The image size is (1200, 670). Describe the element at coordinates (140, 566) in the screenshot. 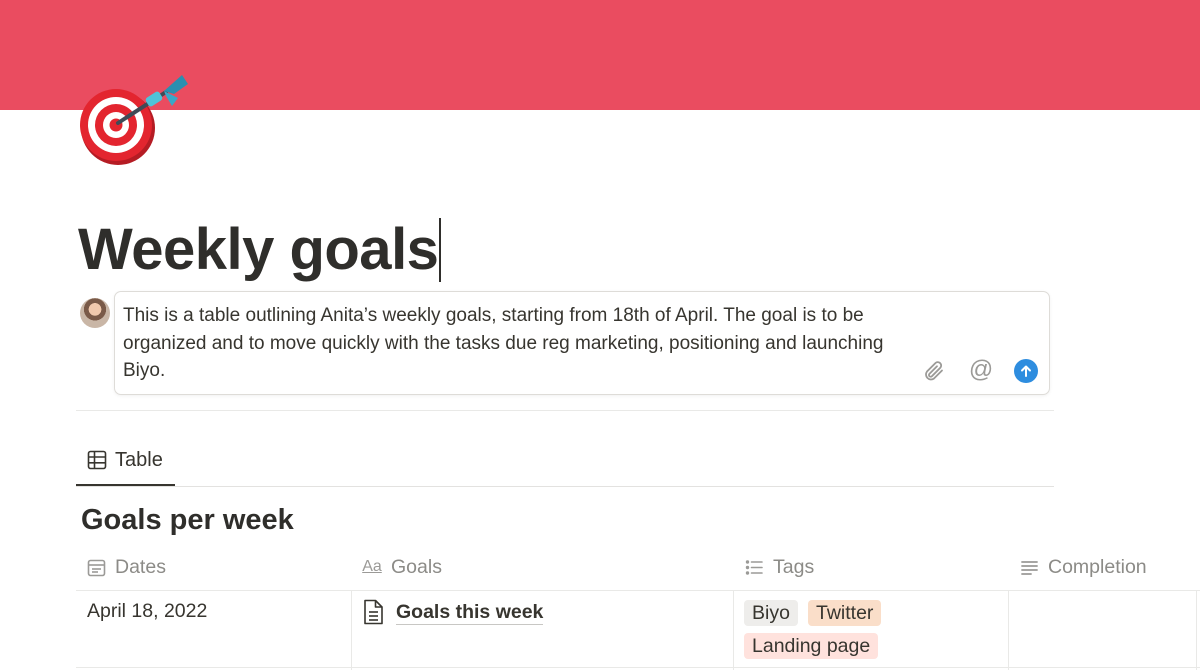

I see `column-label: Dates` at that location.